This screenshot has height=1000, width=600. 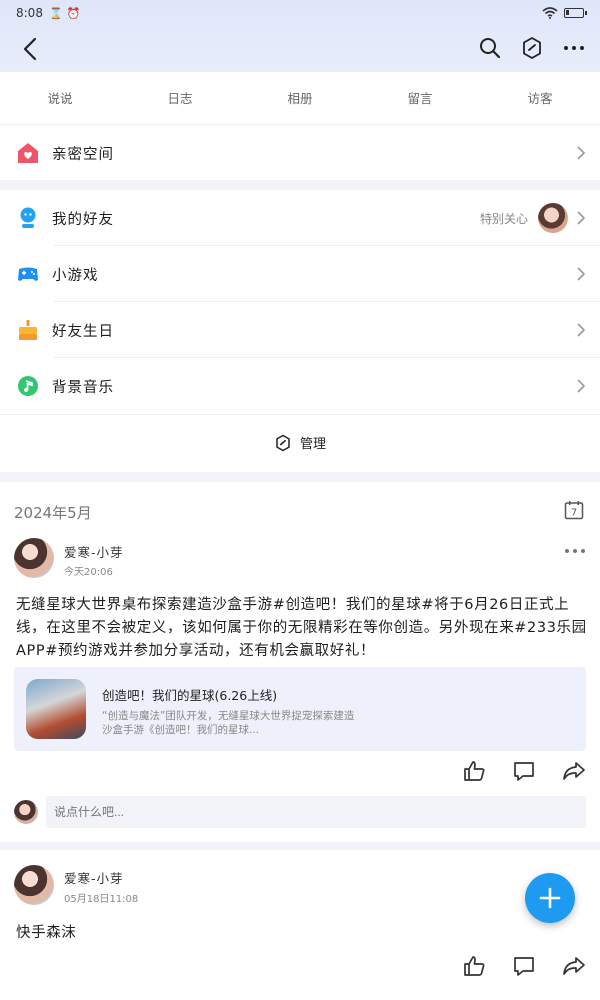 I want to click on menu-item-label: 好友生日, so click(x=83, y=331).